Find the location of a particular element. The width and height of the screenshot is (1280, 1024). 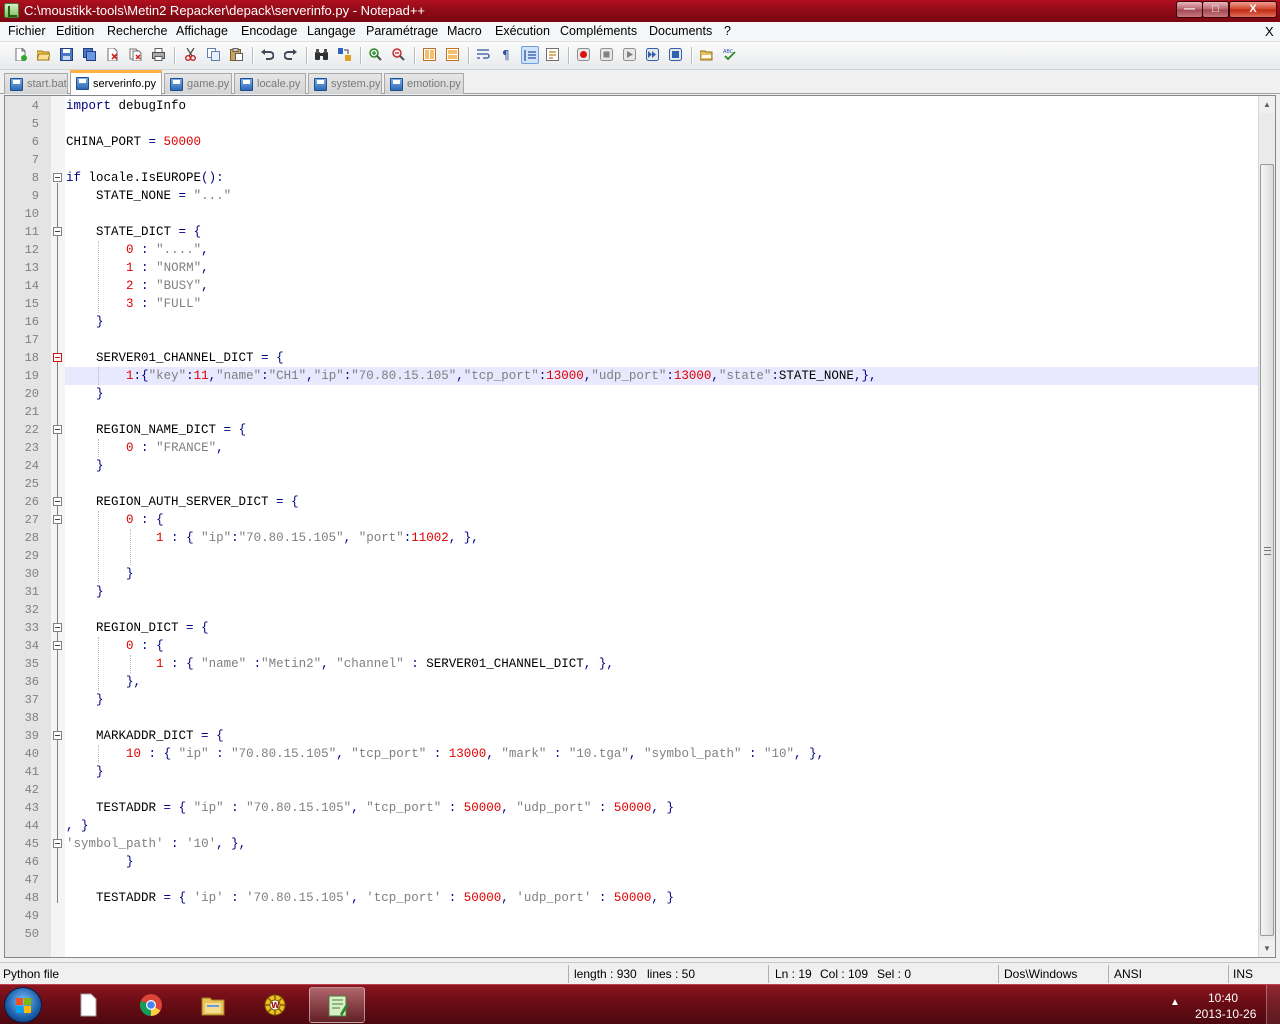

menu-execution: Exécution is located at coordinates (522, 31).